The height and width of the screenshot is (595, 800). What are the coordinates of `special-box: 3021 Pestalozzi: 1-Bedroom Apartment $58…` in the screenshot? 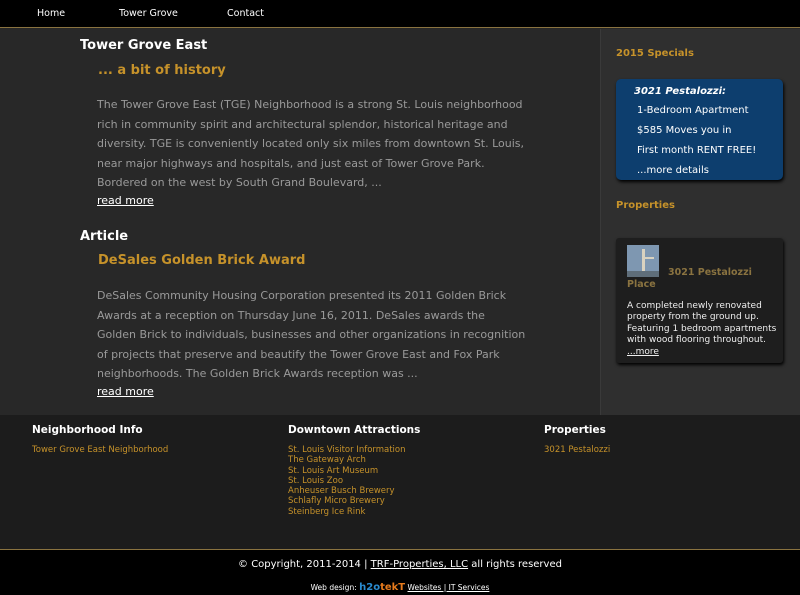 It's located at (699, 129).